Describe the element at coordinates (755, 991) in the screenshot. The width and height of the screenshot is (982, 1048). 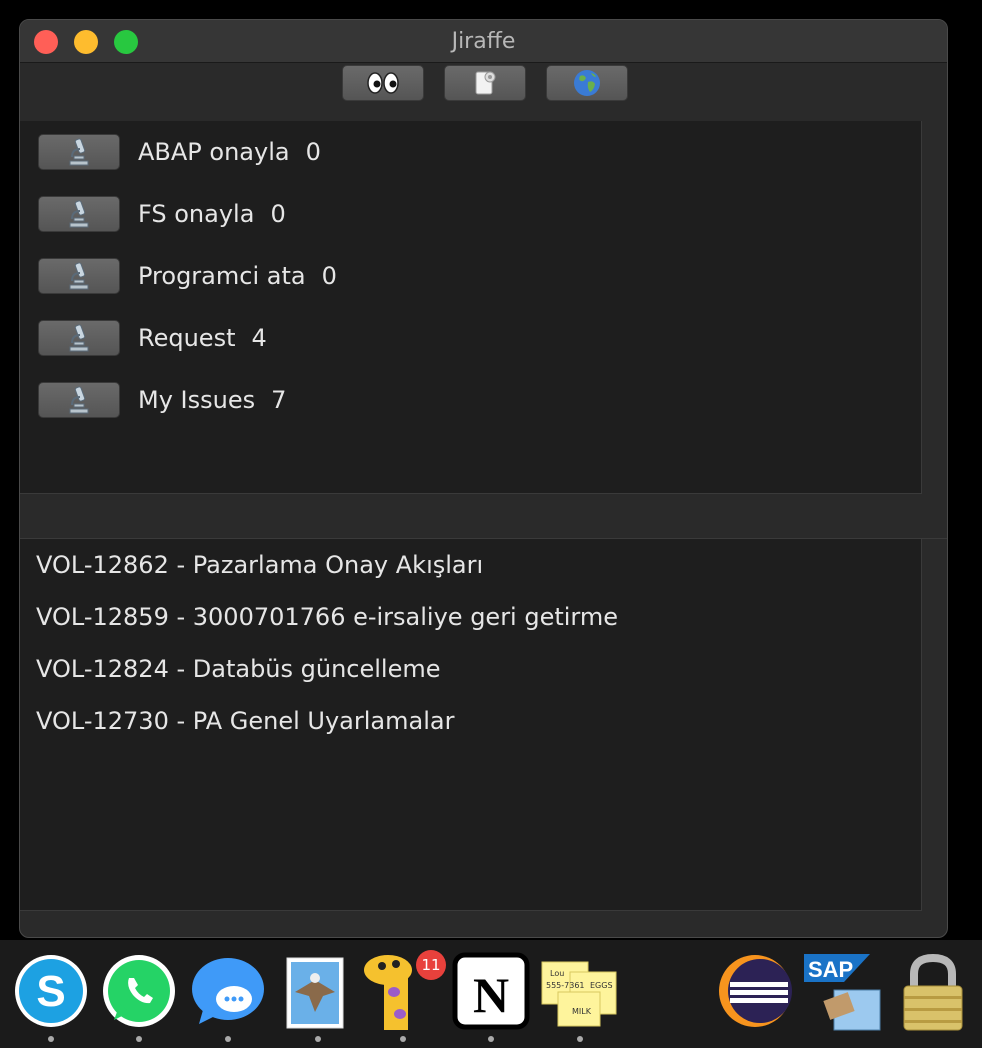
I see `eclipse-icon` at that location.